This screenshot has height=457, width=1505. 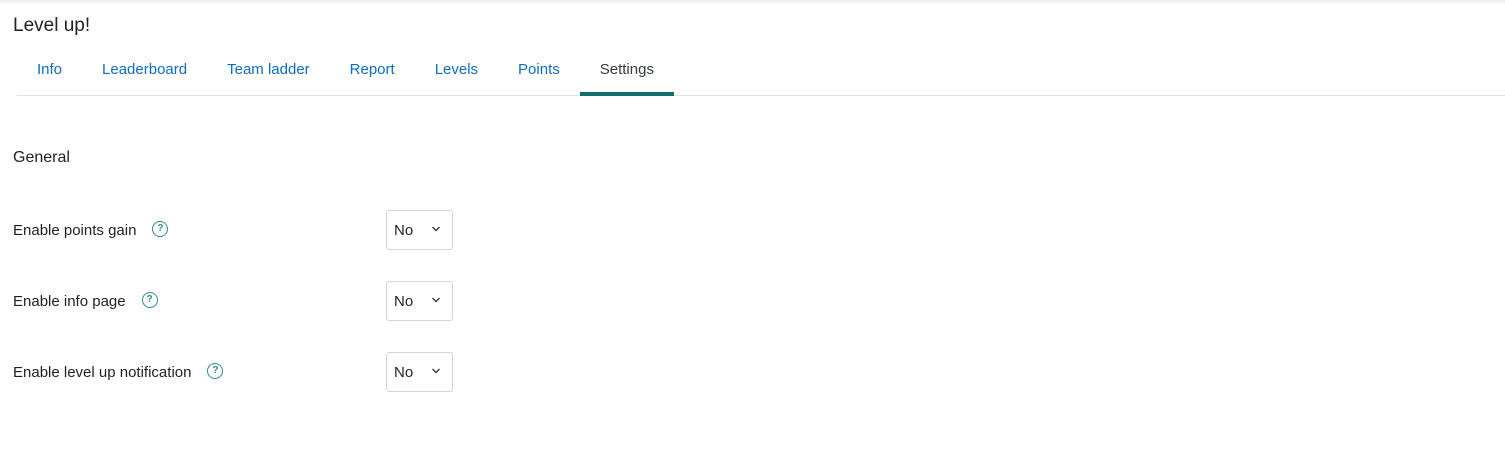 I want to click on enable-level-up-notification-select: No, so click(x=419, y=372).